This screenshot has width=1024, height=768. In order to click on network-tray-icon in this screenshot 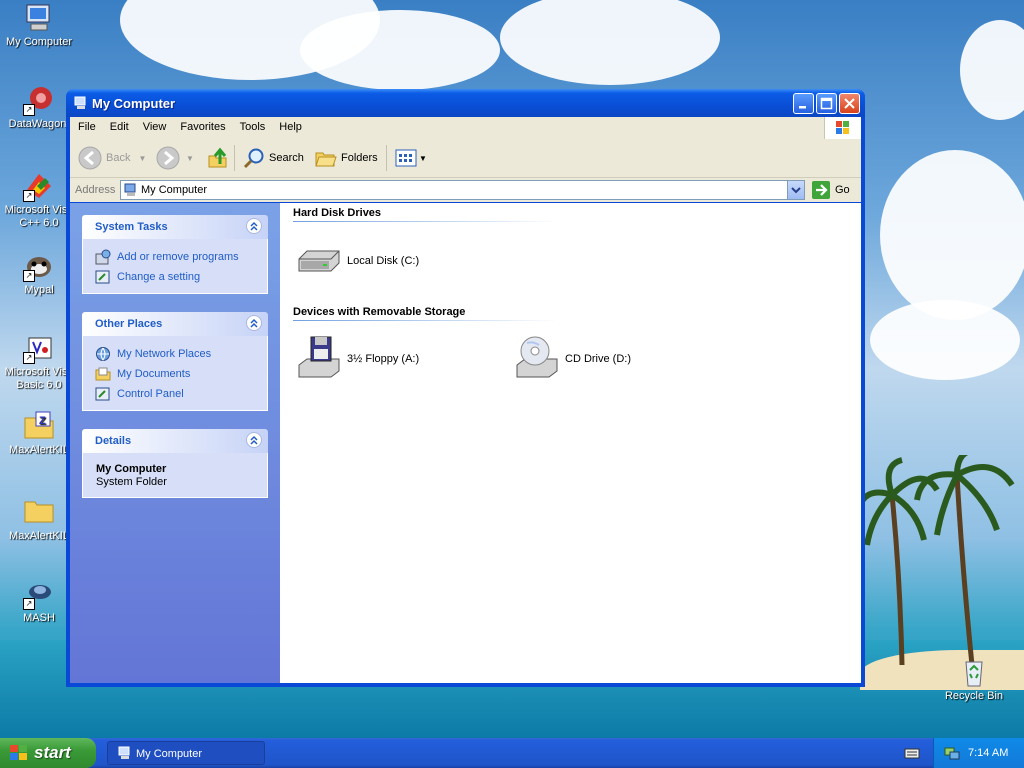, I will do `click(952, 753)`.